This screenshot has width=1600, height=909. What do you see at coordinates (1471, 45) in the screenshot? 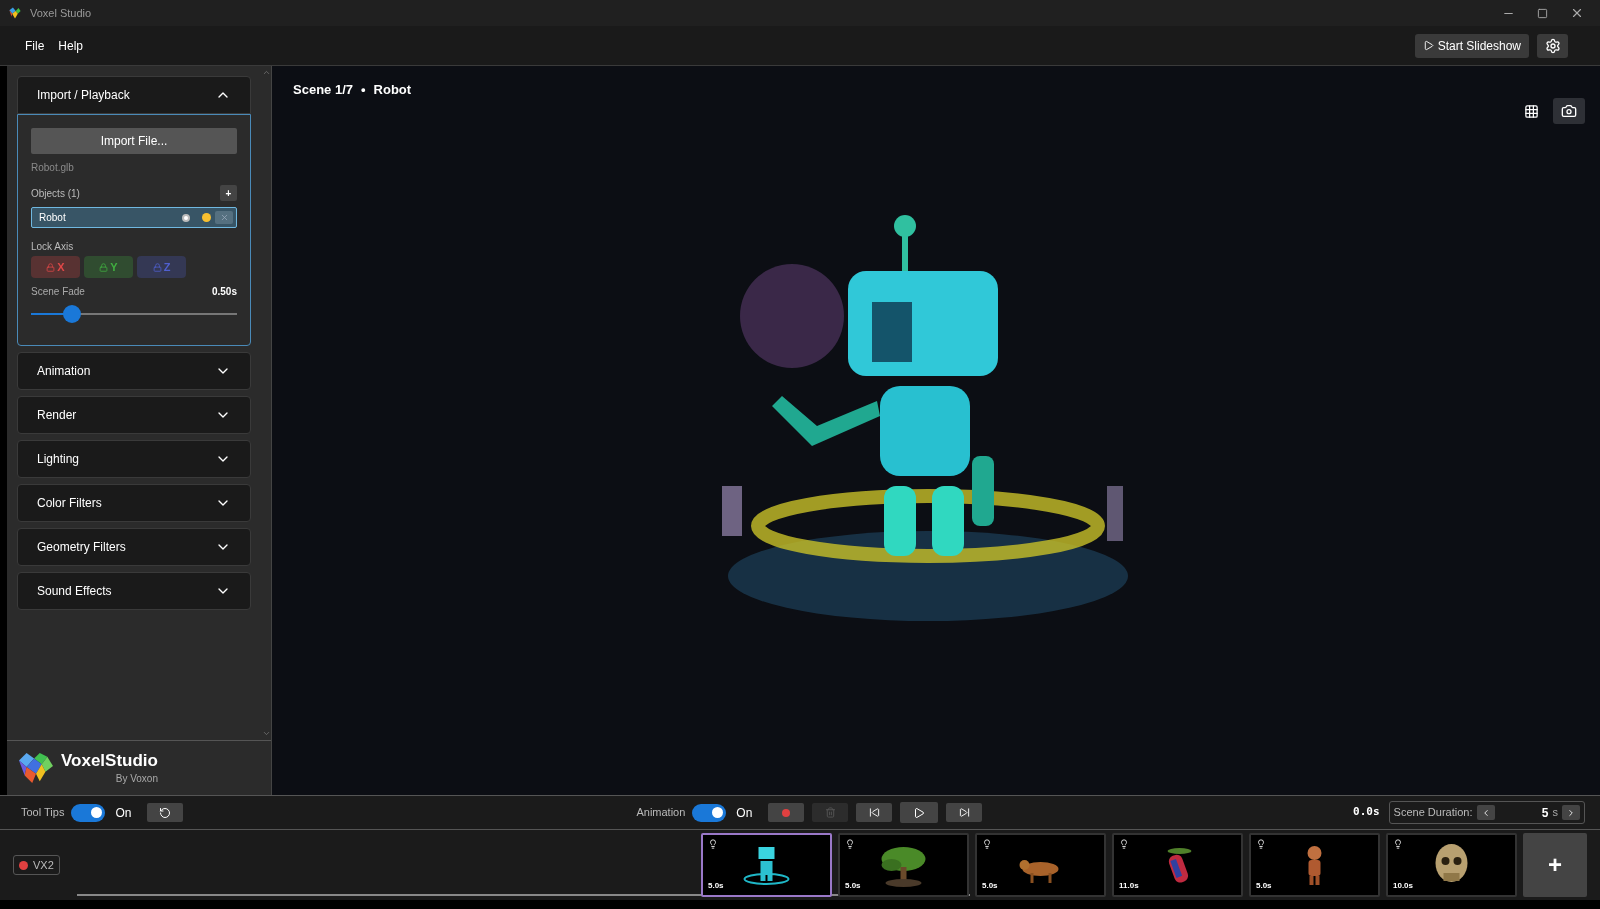
I see `start-slideshow-button: Start Slideshow` at bounding box center [1471, 45].